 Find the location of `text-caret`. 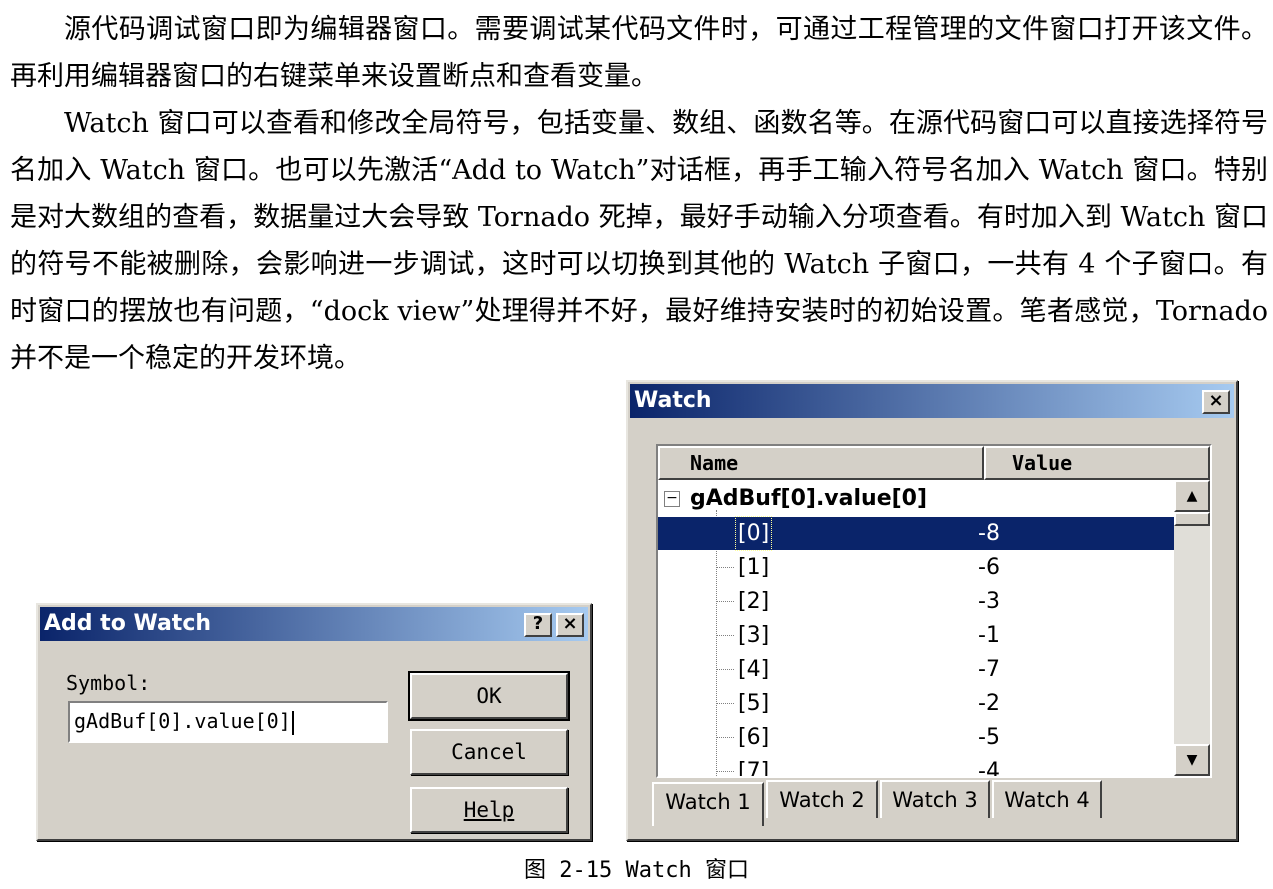

text-caret is located at coordinates (292, 722).